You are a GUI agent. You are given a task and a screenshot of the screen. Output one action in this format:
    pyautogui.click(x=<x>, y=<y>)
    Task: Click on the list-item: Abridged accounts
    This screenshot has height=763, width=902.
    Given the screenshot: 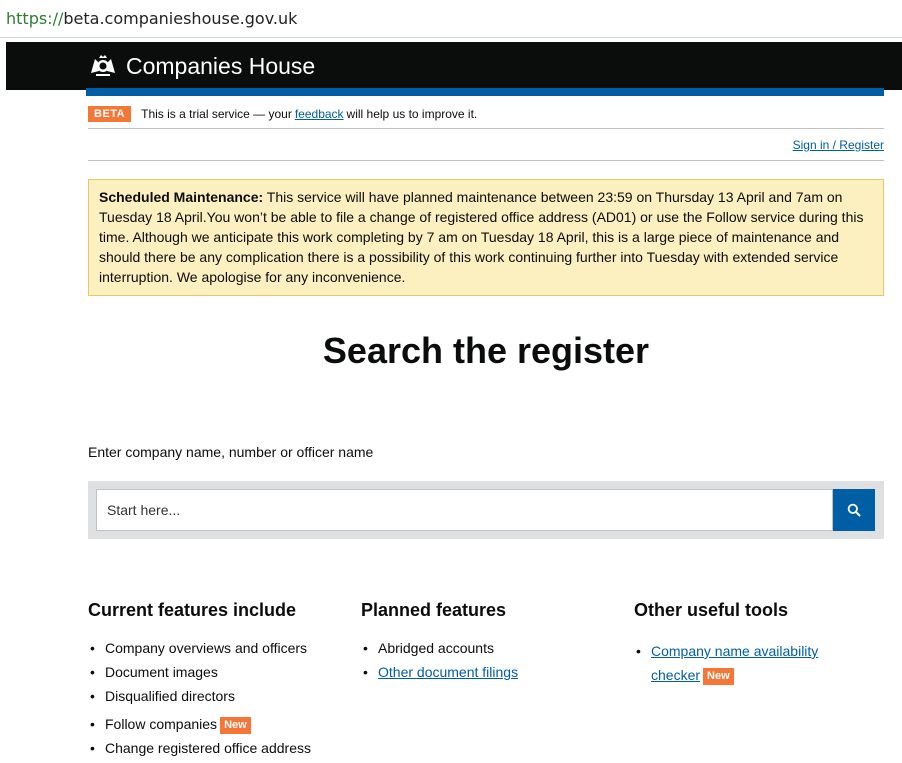 What is the action you would take?
    pyautogui.click(x=492, y=648)
    